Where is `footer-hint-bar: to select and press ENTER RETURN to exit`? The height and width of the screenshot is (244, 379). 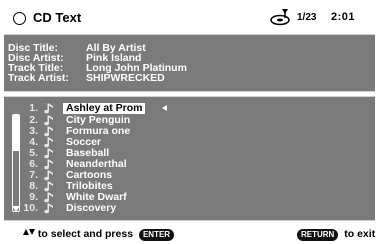
footer-hint-bar: to select and press ENTER RETURN to exit is located at coordinates (189, 233).